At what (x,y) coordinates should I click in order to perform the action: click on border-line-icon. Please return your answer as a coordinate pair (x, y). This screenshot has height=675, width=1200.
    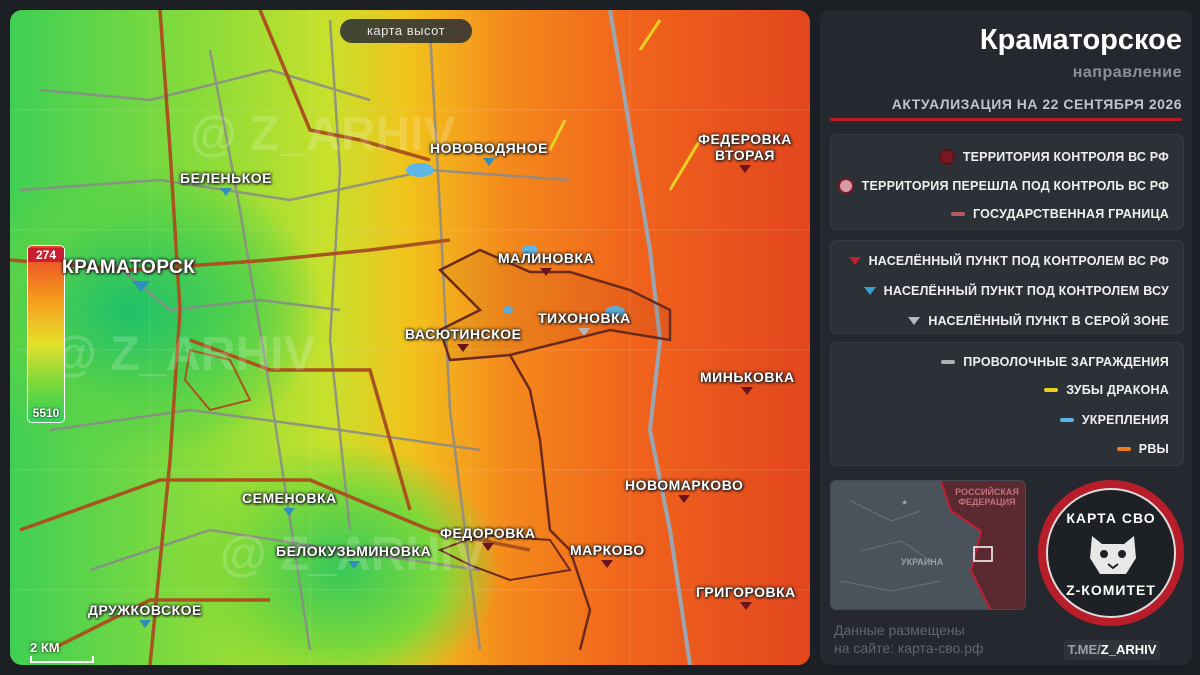
    Looking at the image, I should click on (958, 214).